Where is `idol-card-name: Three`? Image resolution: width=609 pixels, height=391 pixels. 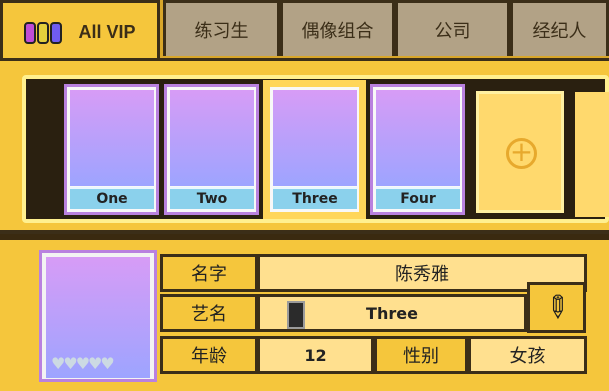
idol-card-name: Three is located at coordinates (315, 198).